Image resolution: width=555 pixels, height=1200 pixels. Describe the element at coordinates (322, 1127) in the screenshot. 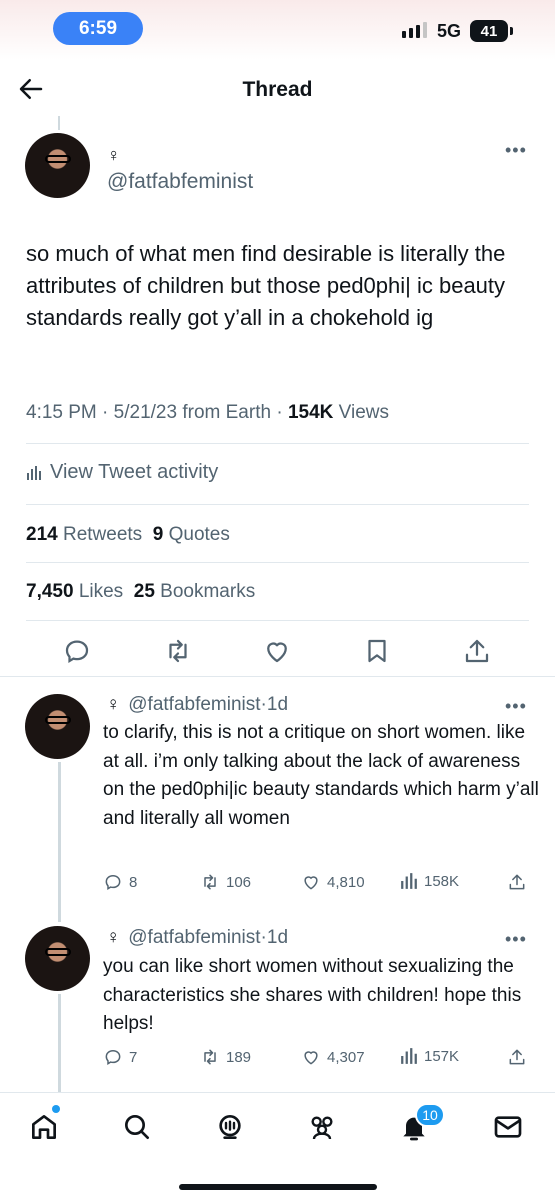

I see `communities-icon` at that location.